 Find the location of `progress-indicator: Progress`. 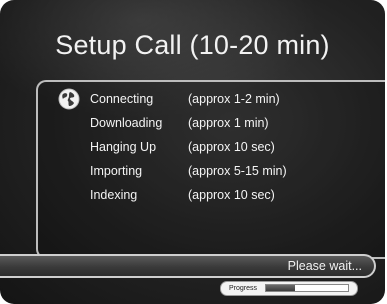

progress-indicator: Progress is located at coordinates (289, 288).